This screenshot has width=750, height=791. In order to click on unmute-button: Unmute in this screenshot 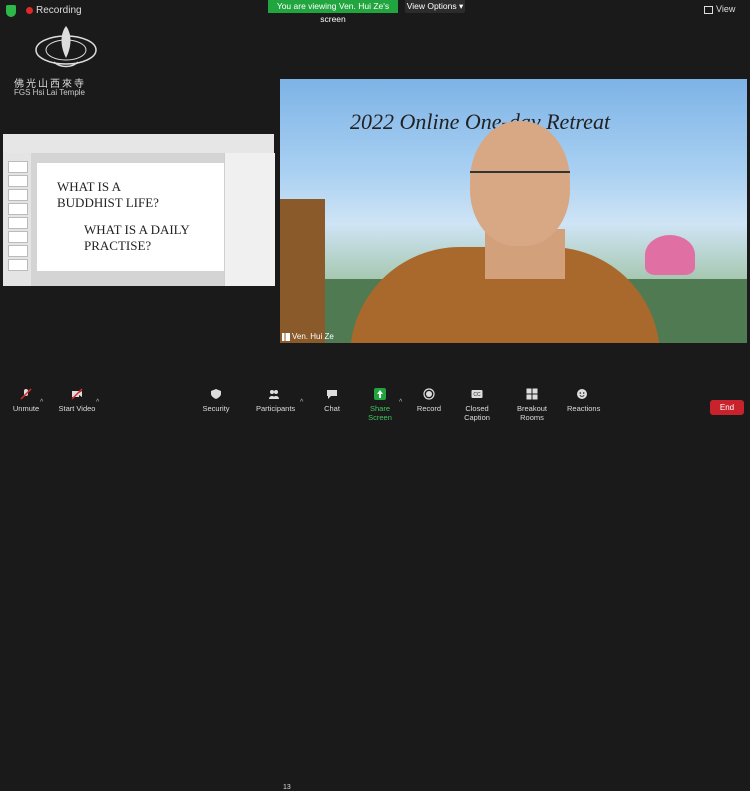, I will do `click(26, 400)`.